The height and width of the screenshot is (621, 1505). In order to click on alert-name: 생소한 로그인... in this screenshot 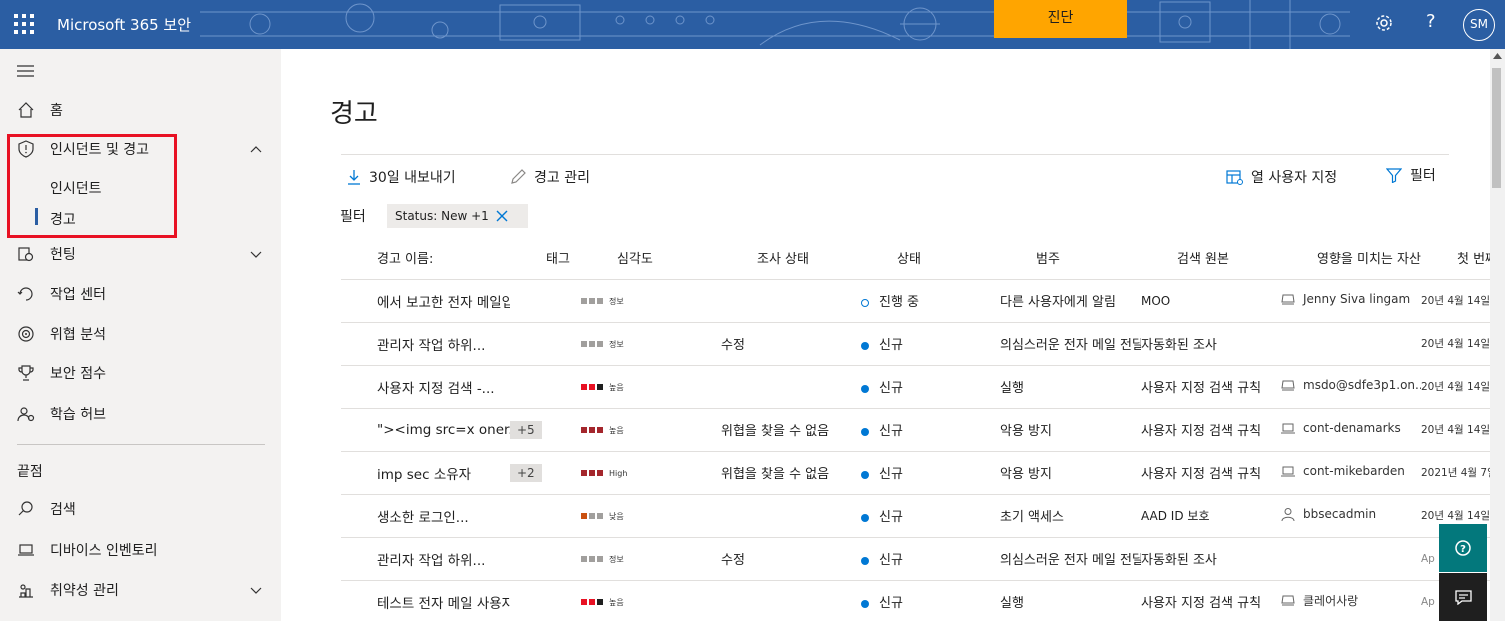, I will do `click(425, 516)`.